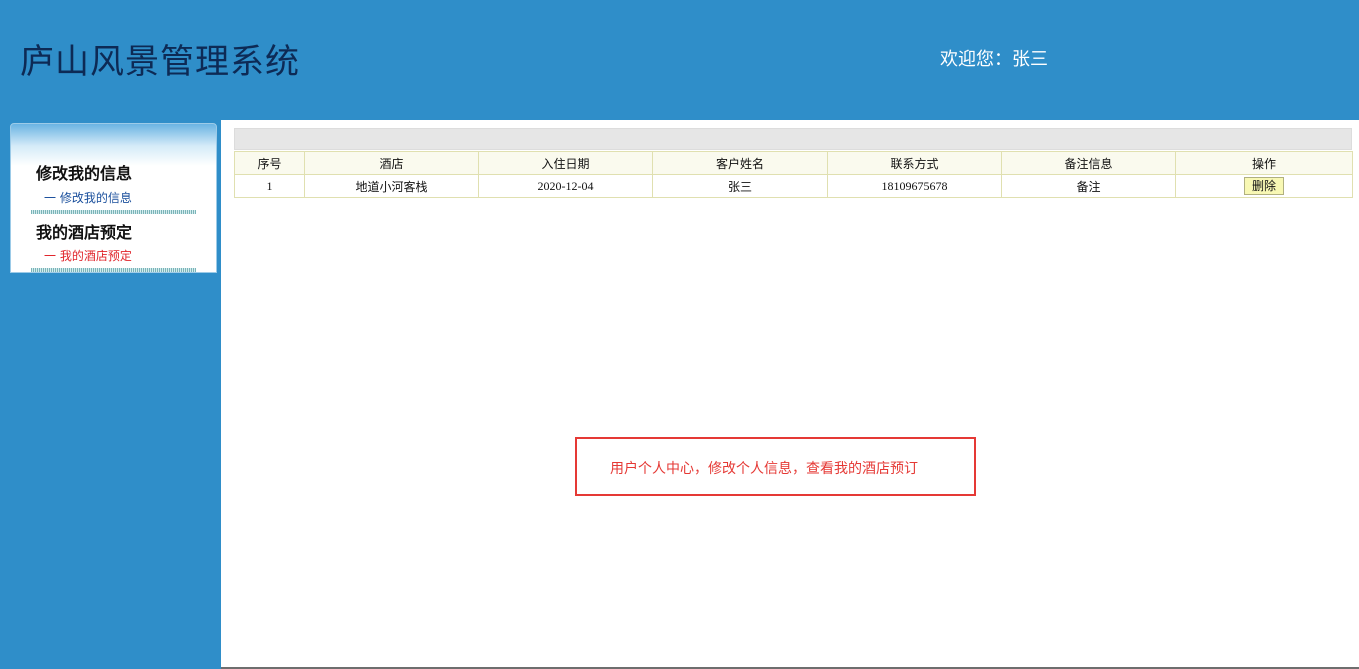 This screenshot has width=1359, height=669. What do you see at coordinates (793, 139) in the screenshot?
I see `table-title-bar` at bounding box center [793, 139].